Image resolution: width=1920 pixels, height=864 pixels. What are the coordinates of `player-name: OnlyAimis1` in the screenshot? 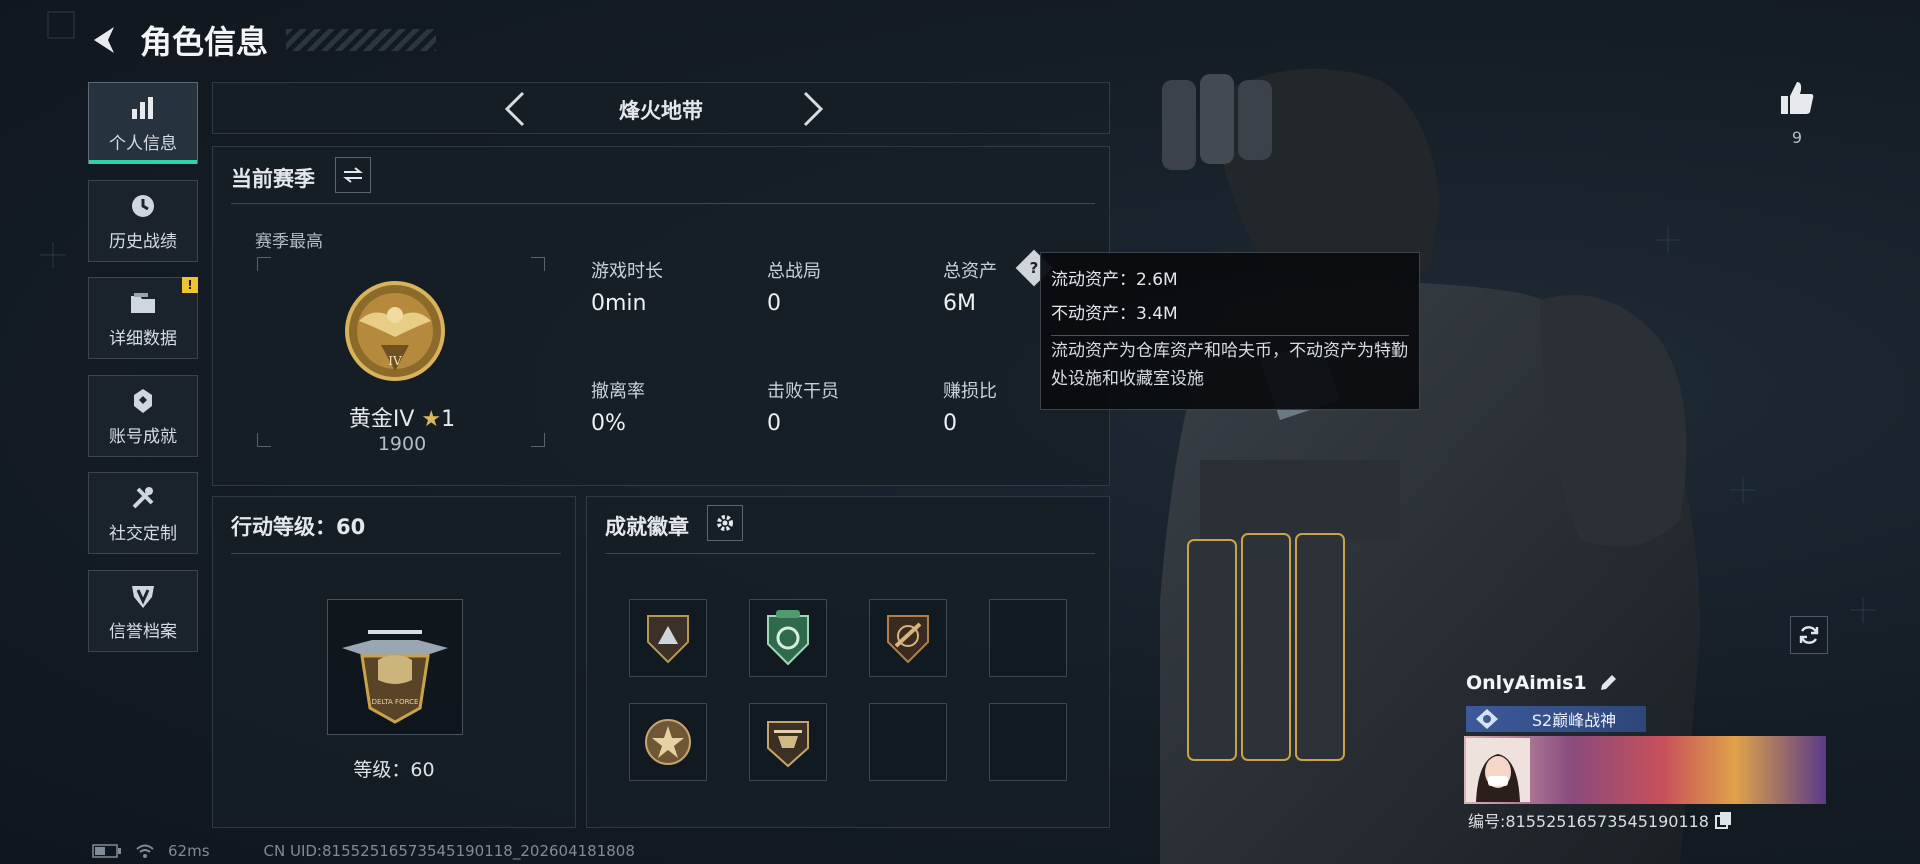 It's located at (1526, 683).